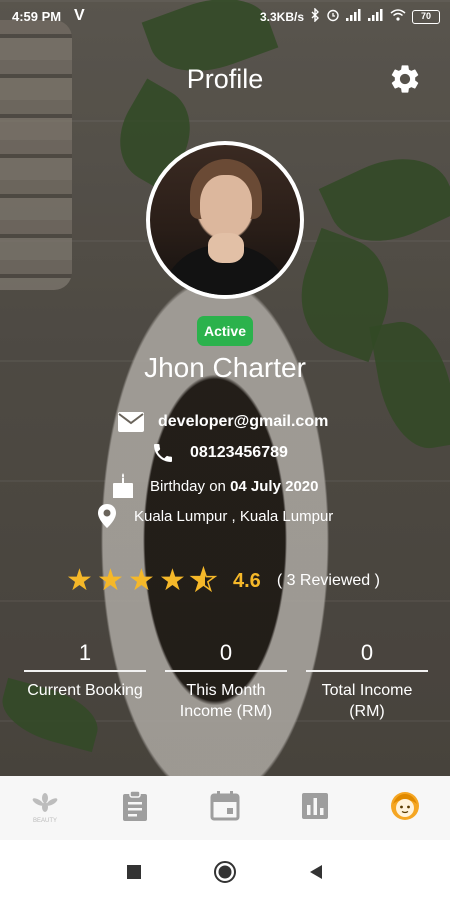 The height and width of the screenshot is (900, 450). Describe the element at coordinates (107, 516) in the screenshot. I see `location-pin-icon` at that location.